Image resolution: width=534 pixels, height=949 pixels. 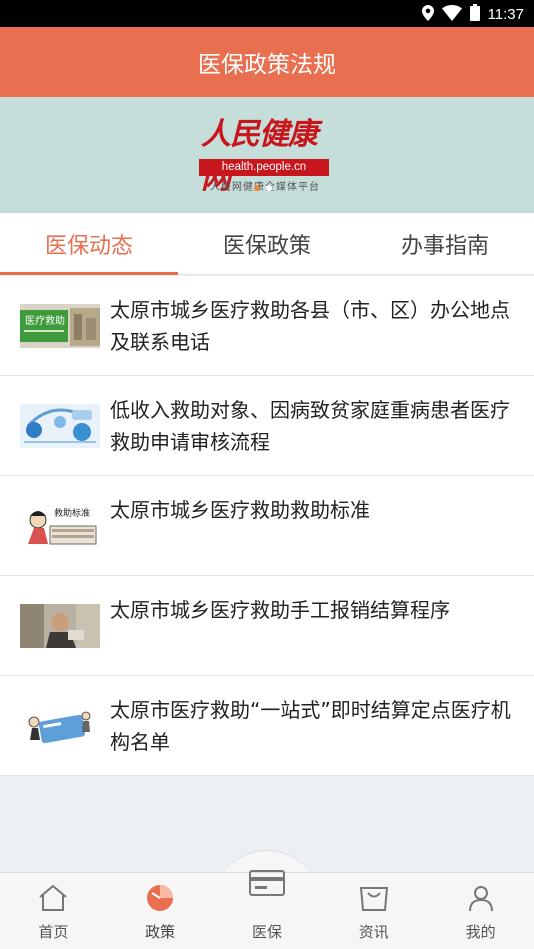 What do you see at coordinates (266, 932) in the screenshot?
I see `nav-label: 医保` at bounding box center [266, 932].